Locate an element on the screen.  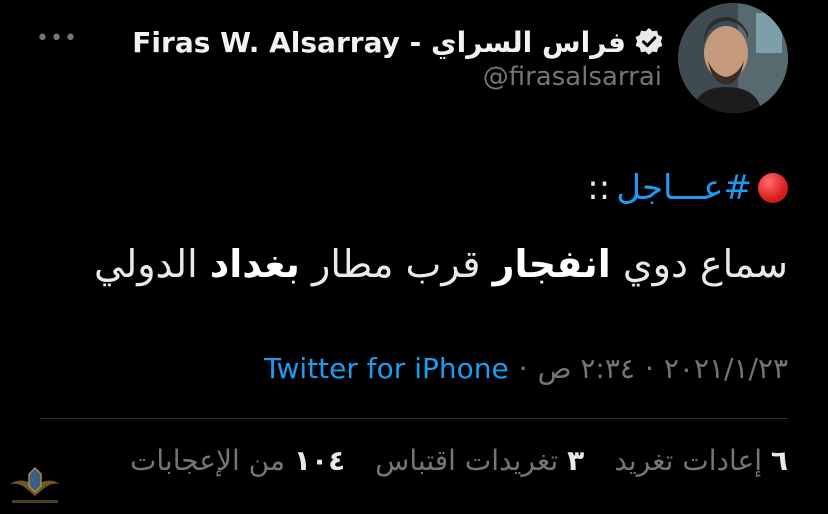
divider is located at coordinates (414, 418).